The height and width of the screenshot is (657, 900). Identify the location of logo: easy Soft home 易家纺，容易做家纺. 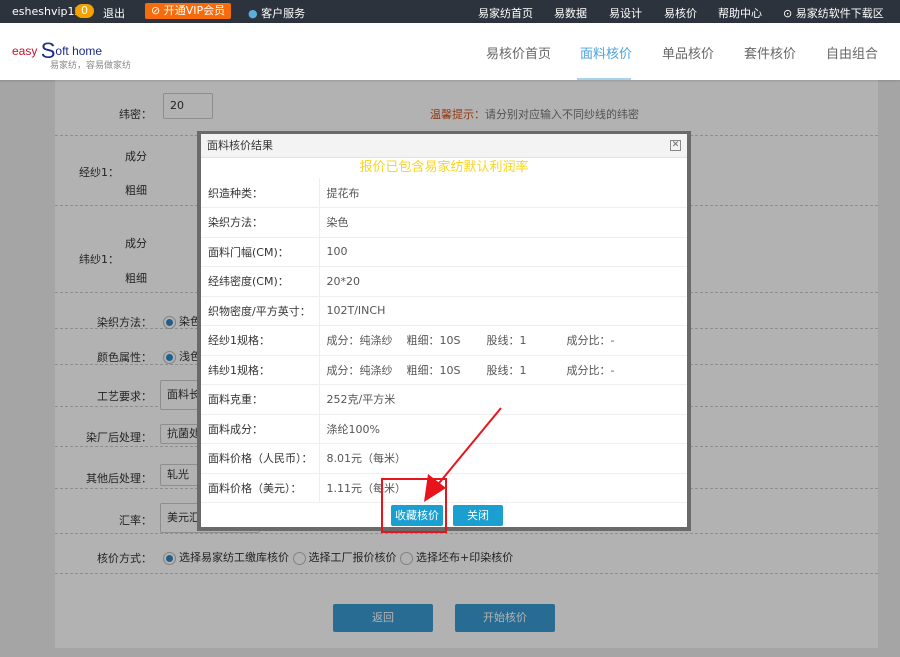
(71, 53).